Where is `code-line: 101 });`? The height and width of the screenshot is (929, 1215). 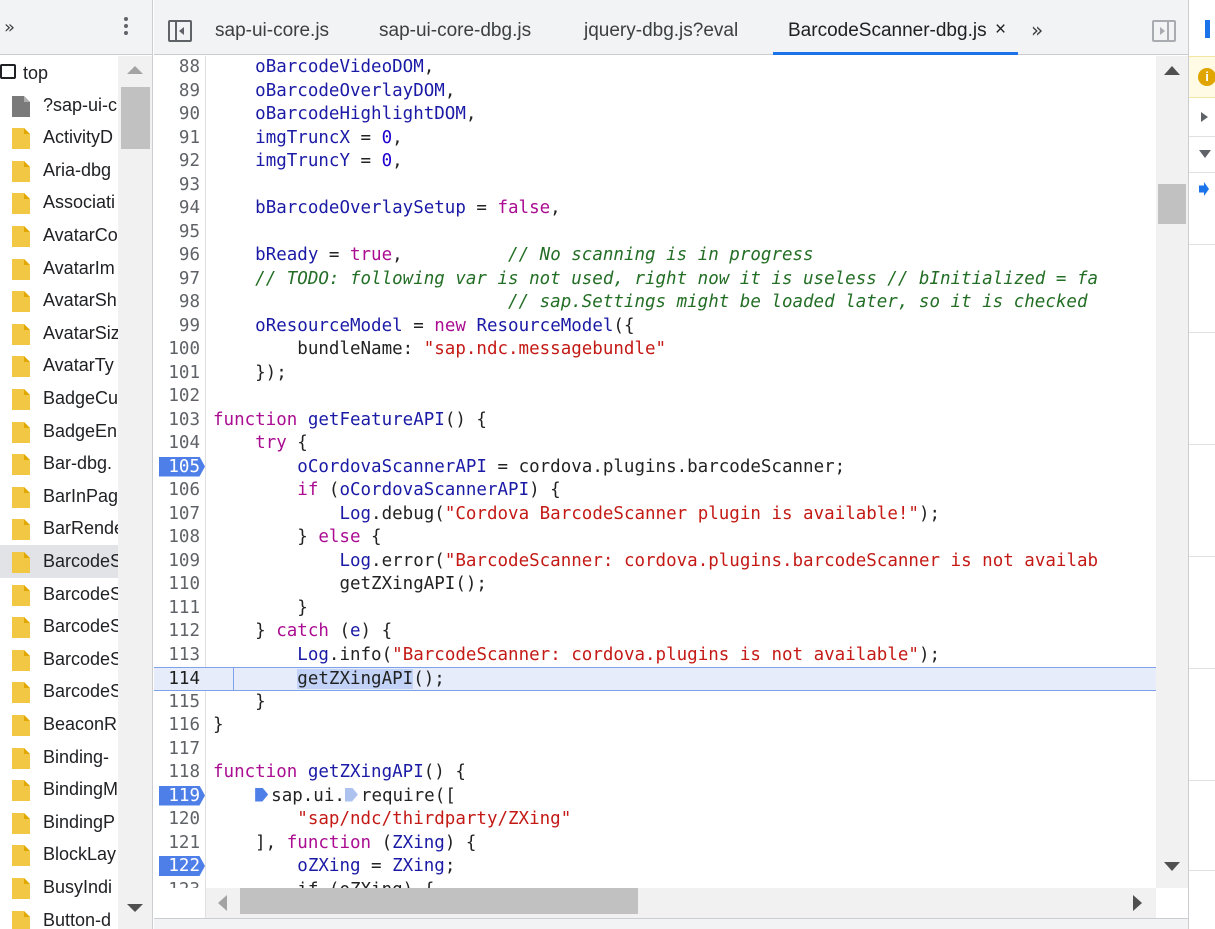 code-line: 101 }); is located at coordinates (655, 374).